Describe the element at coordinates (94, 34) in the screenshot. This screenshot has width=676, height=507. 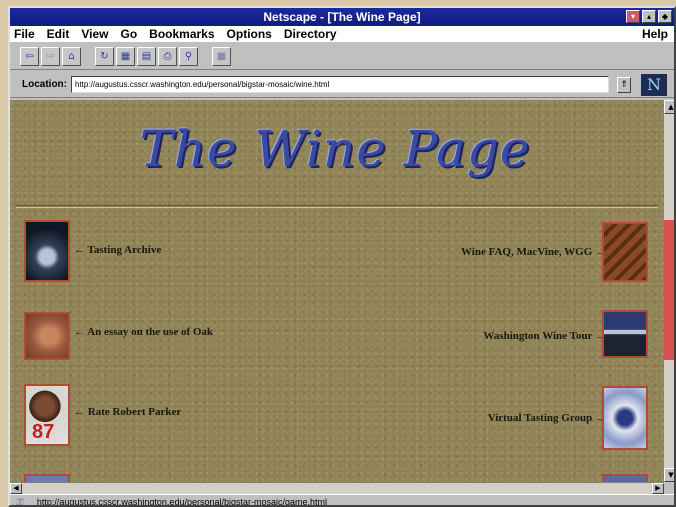
I see `menu-view: View` at that location.